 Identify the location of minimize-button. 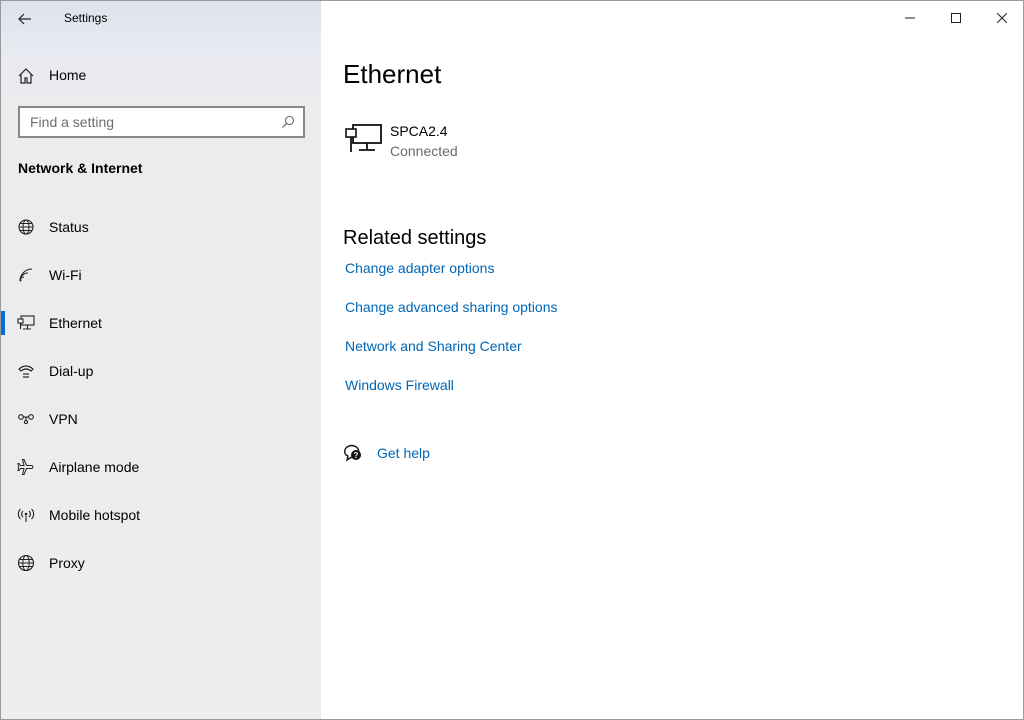
(910, 18).